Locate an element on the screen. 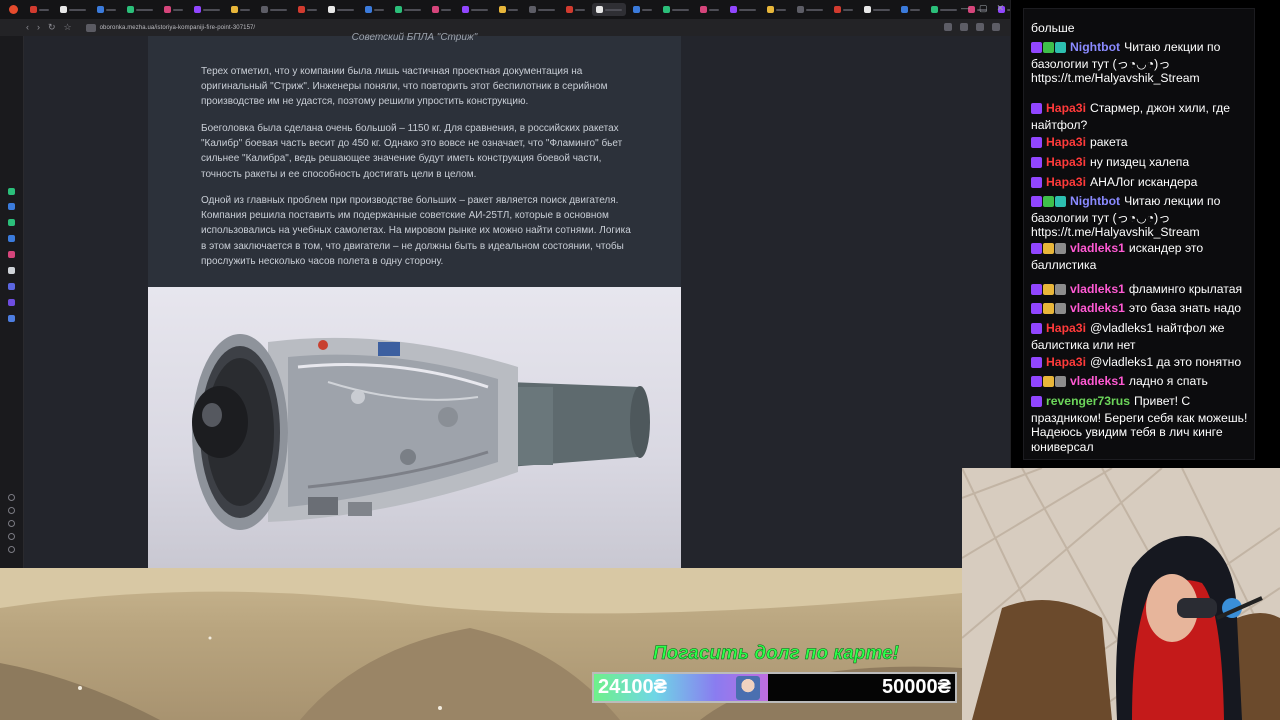 This screenshot has width=1280, height=720. sidebar-x-icon is located at coordinates (11, 270).